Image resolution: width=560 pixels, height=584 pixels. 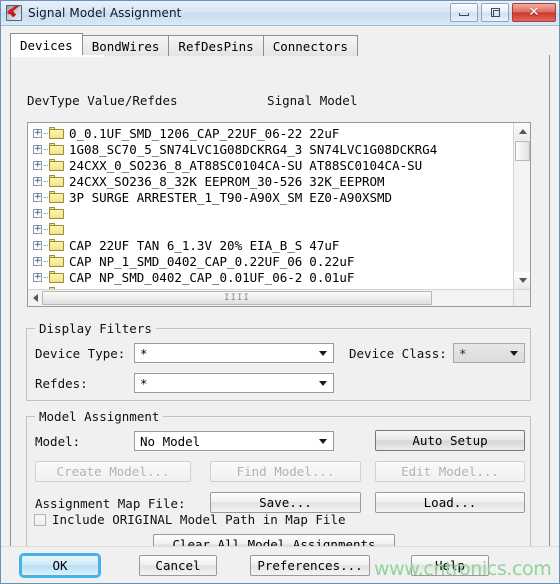 I want to click on ok-label: OK, so click(x=60, y=565).